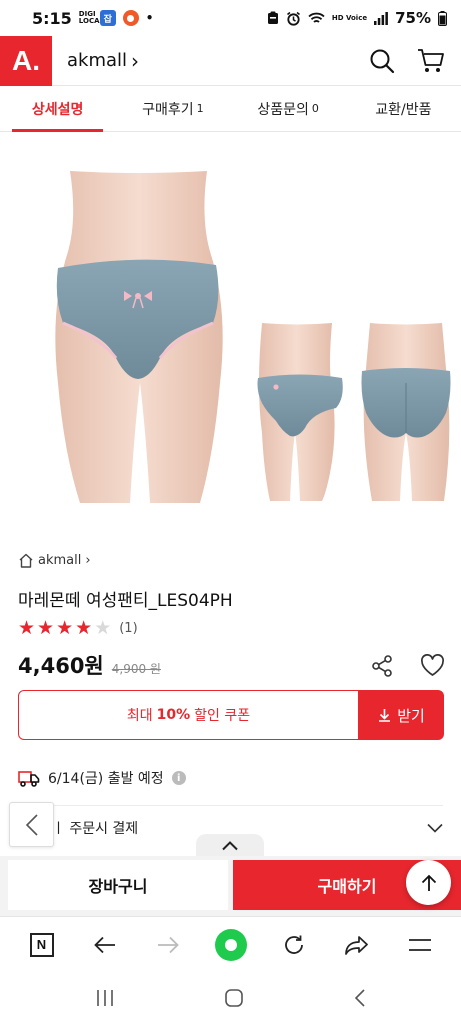  I want to click on tab-reviews-count: 1, so click(200, 108).